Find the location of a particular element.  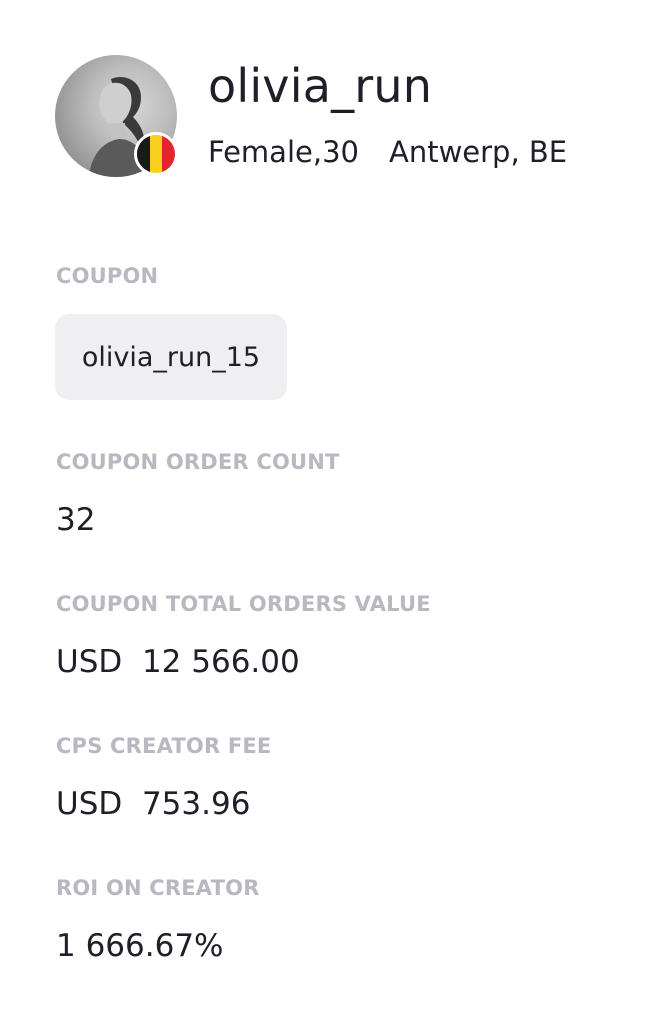

total-value-label: COUPON TOTAL ORDERS VALUE is located at coordinates (243, 604).